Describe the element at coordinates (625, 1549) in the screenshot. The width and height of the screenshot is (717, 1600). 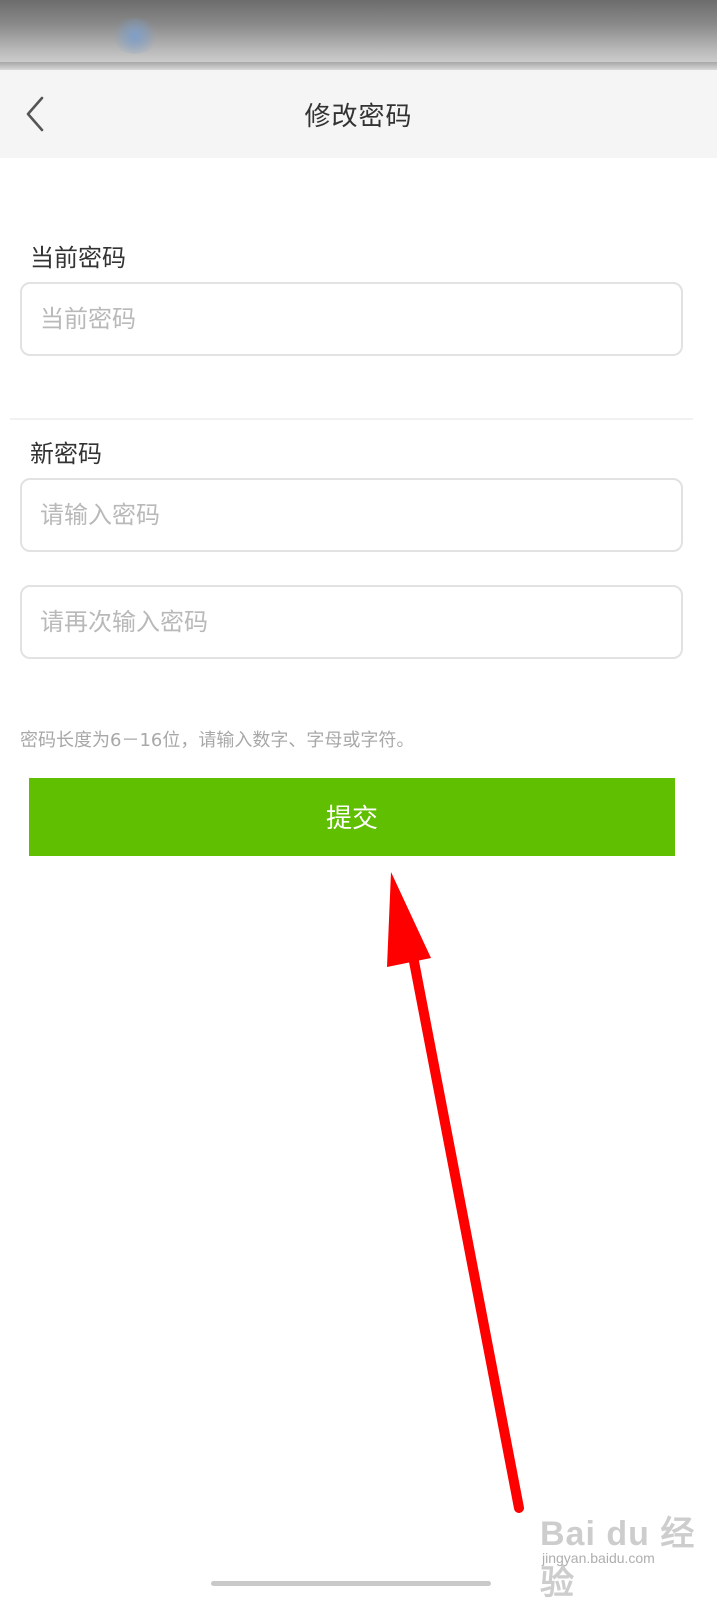
I see `baidu-jingyan-watermark: Bai du 经验 jingyan.baidu.com` at that location.